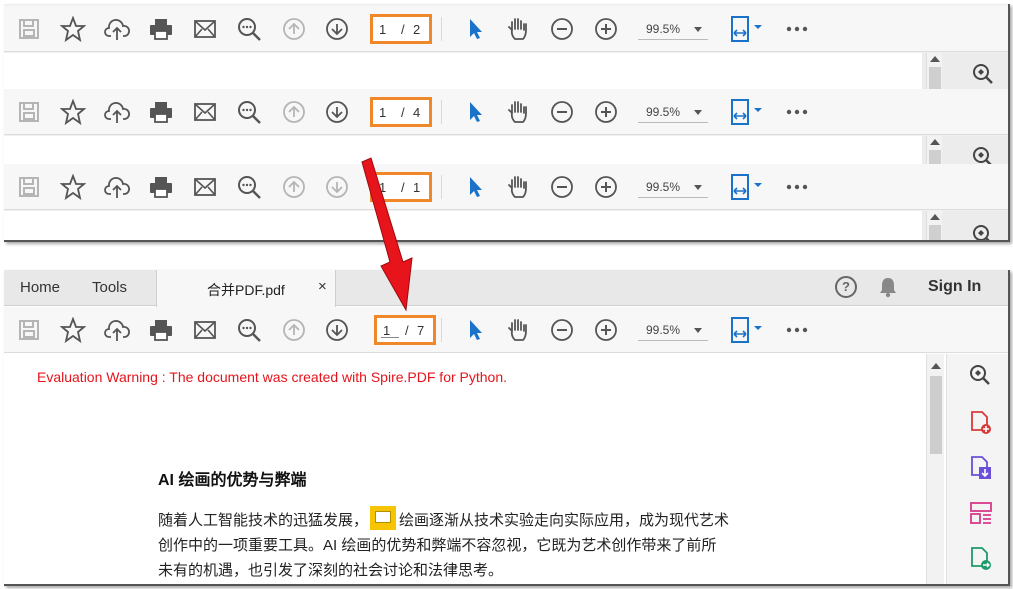 This screenshot has width=1013, height=589. Describe the element at coordinates (698, 330) in the screenshot. I see `chevron-down-icon` at that location.